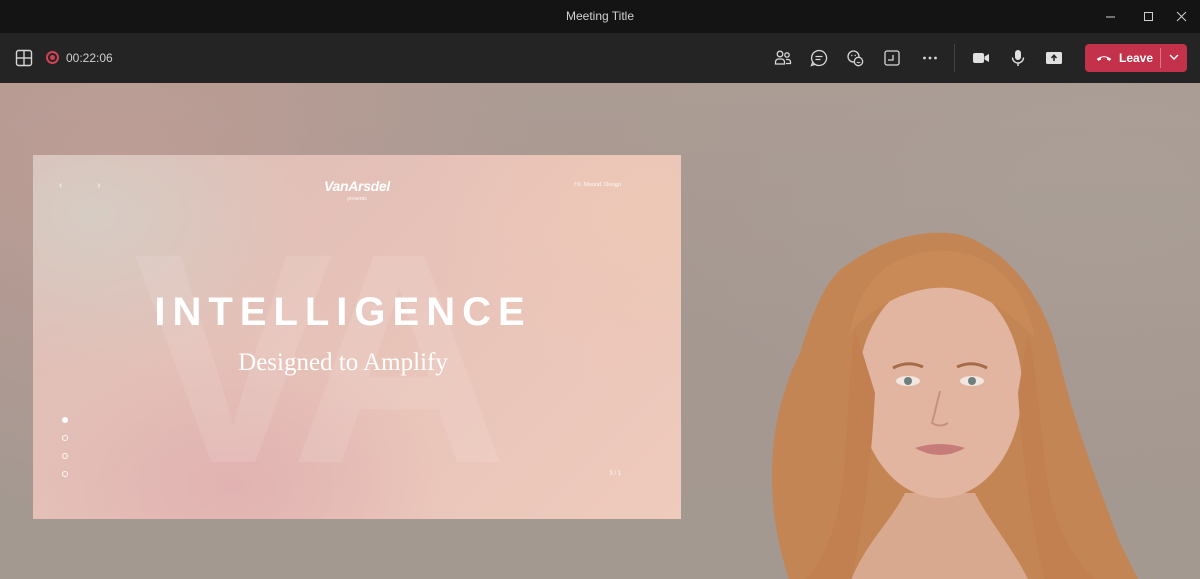 This screenshot has width=1200, height=579. What do you see at coordinates (357, 199) in the screenshot?
I see `slide-presents: presents` at bounding box center [357, 199].